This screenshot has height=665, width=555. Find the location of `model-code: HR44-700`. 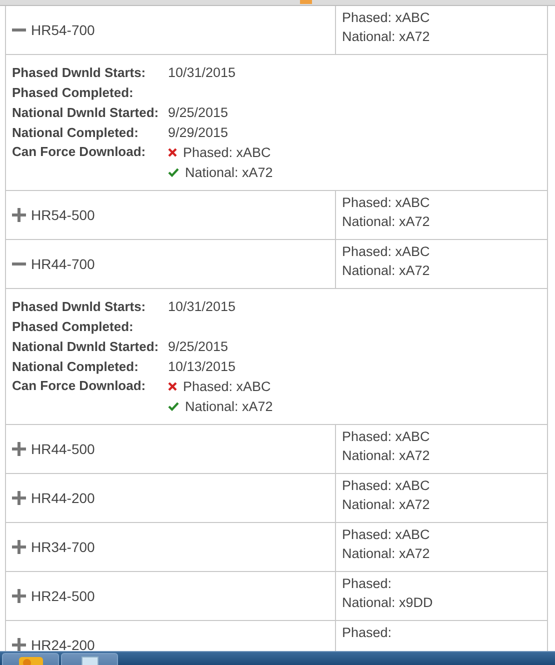

model-code: HR44-700 is located at coordinates (63, 264).